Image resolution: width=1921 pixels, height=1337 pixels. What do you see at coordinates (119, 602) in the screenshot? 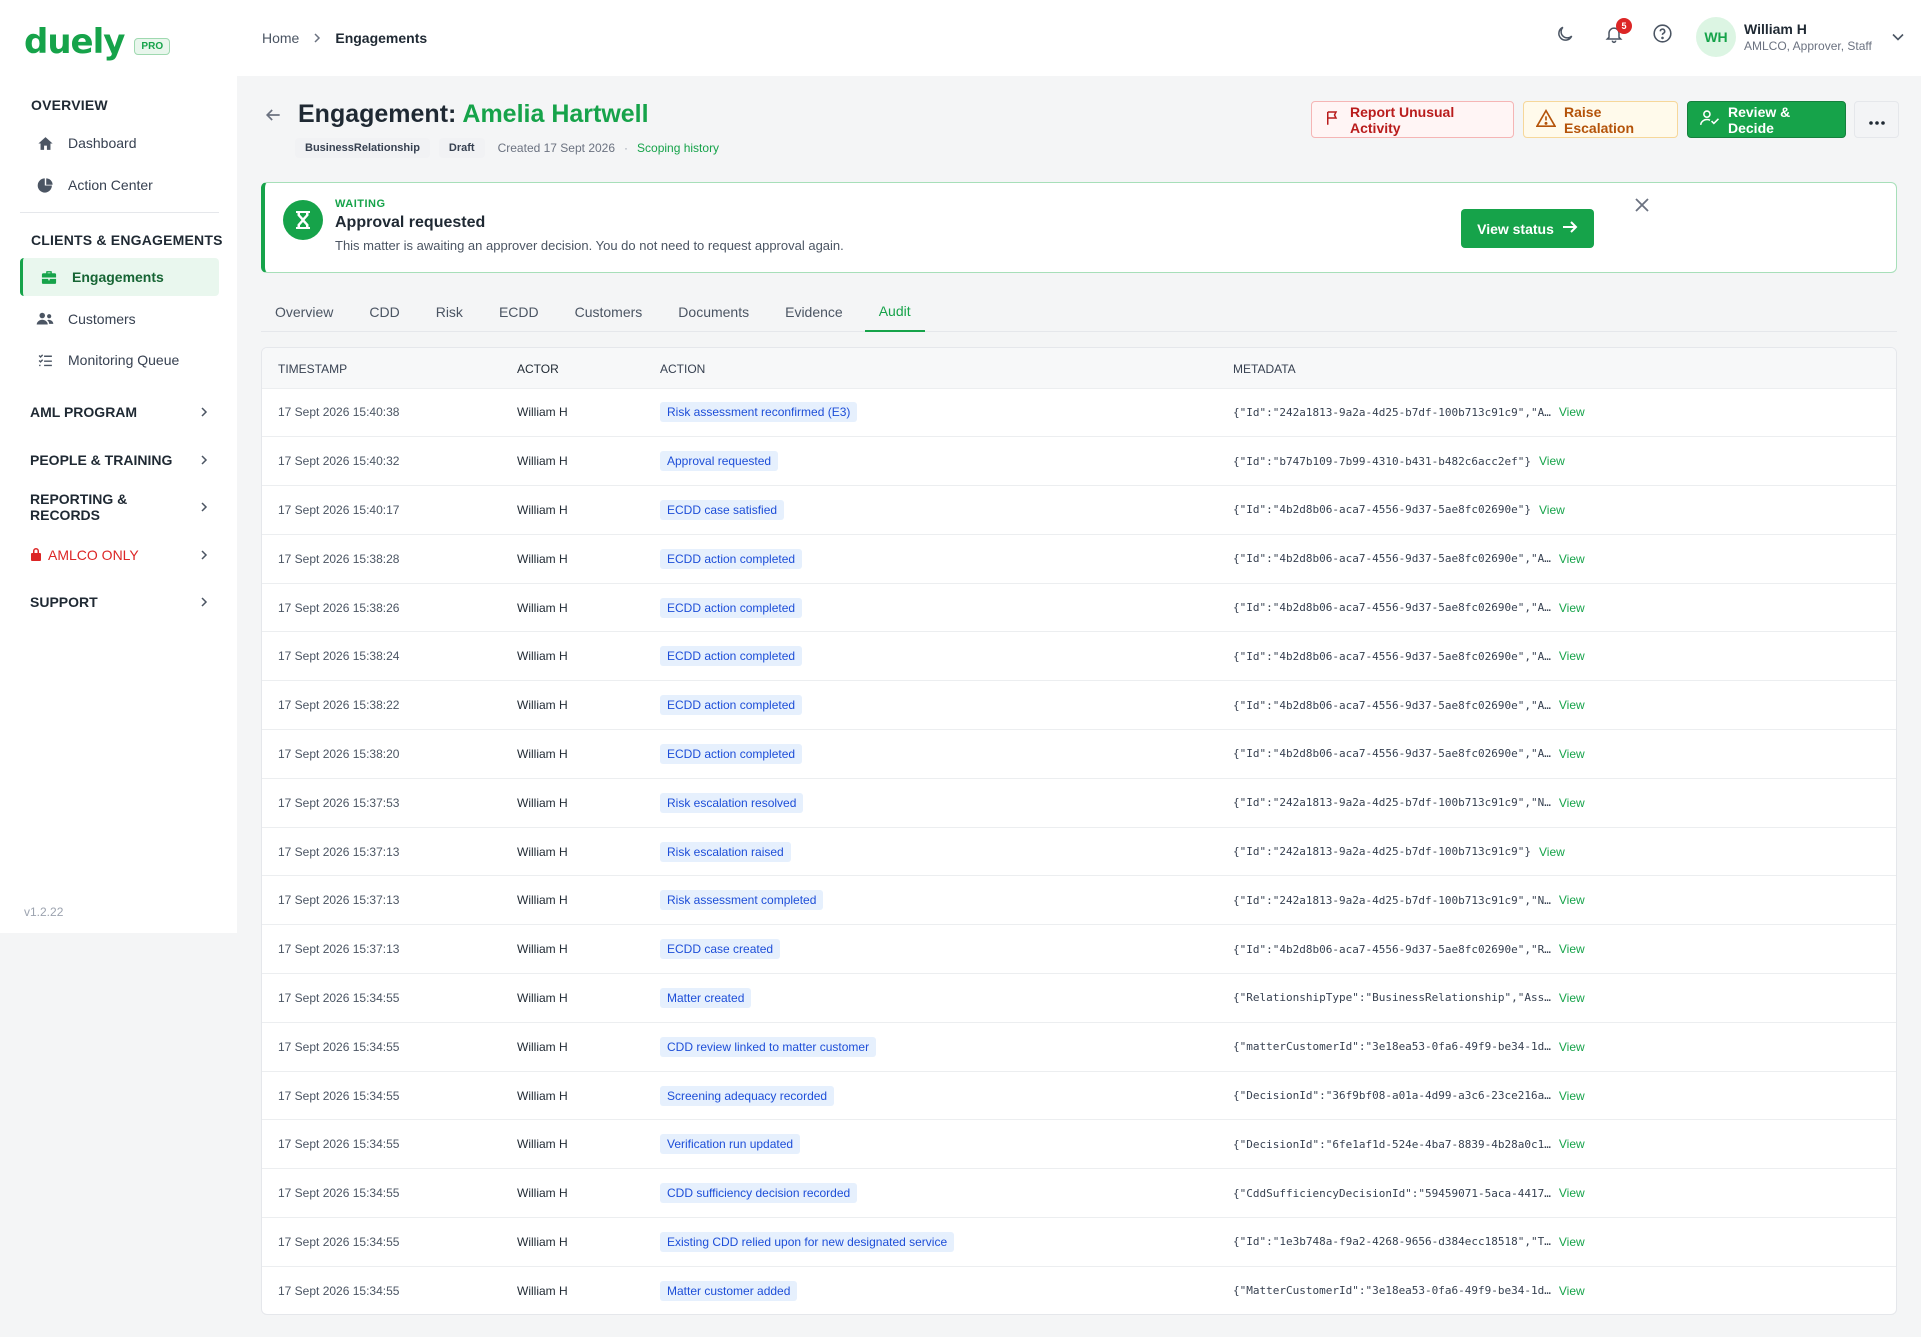
I see `sidebar-group-support: SUPPORT` at bounding box center [119, 602].